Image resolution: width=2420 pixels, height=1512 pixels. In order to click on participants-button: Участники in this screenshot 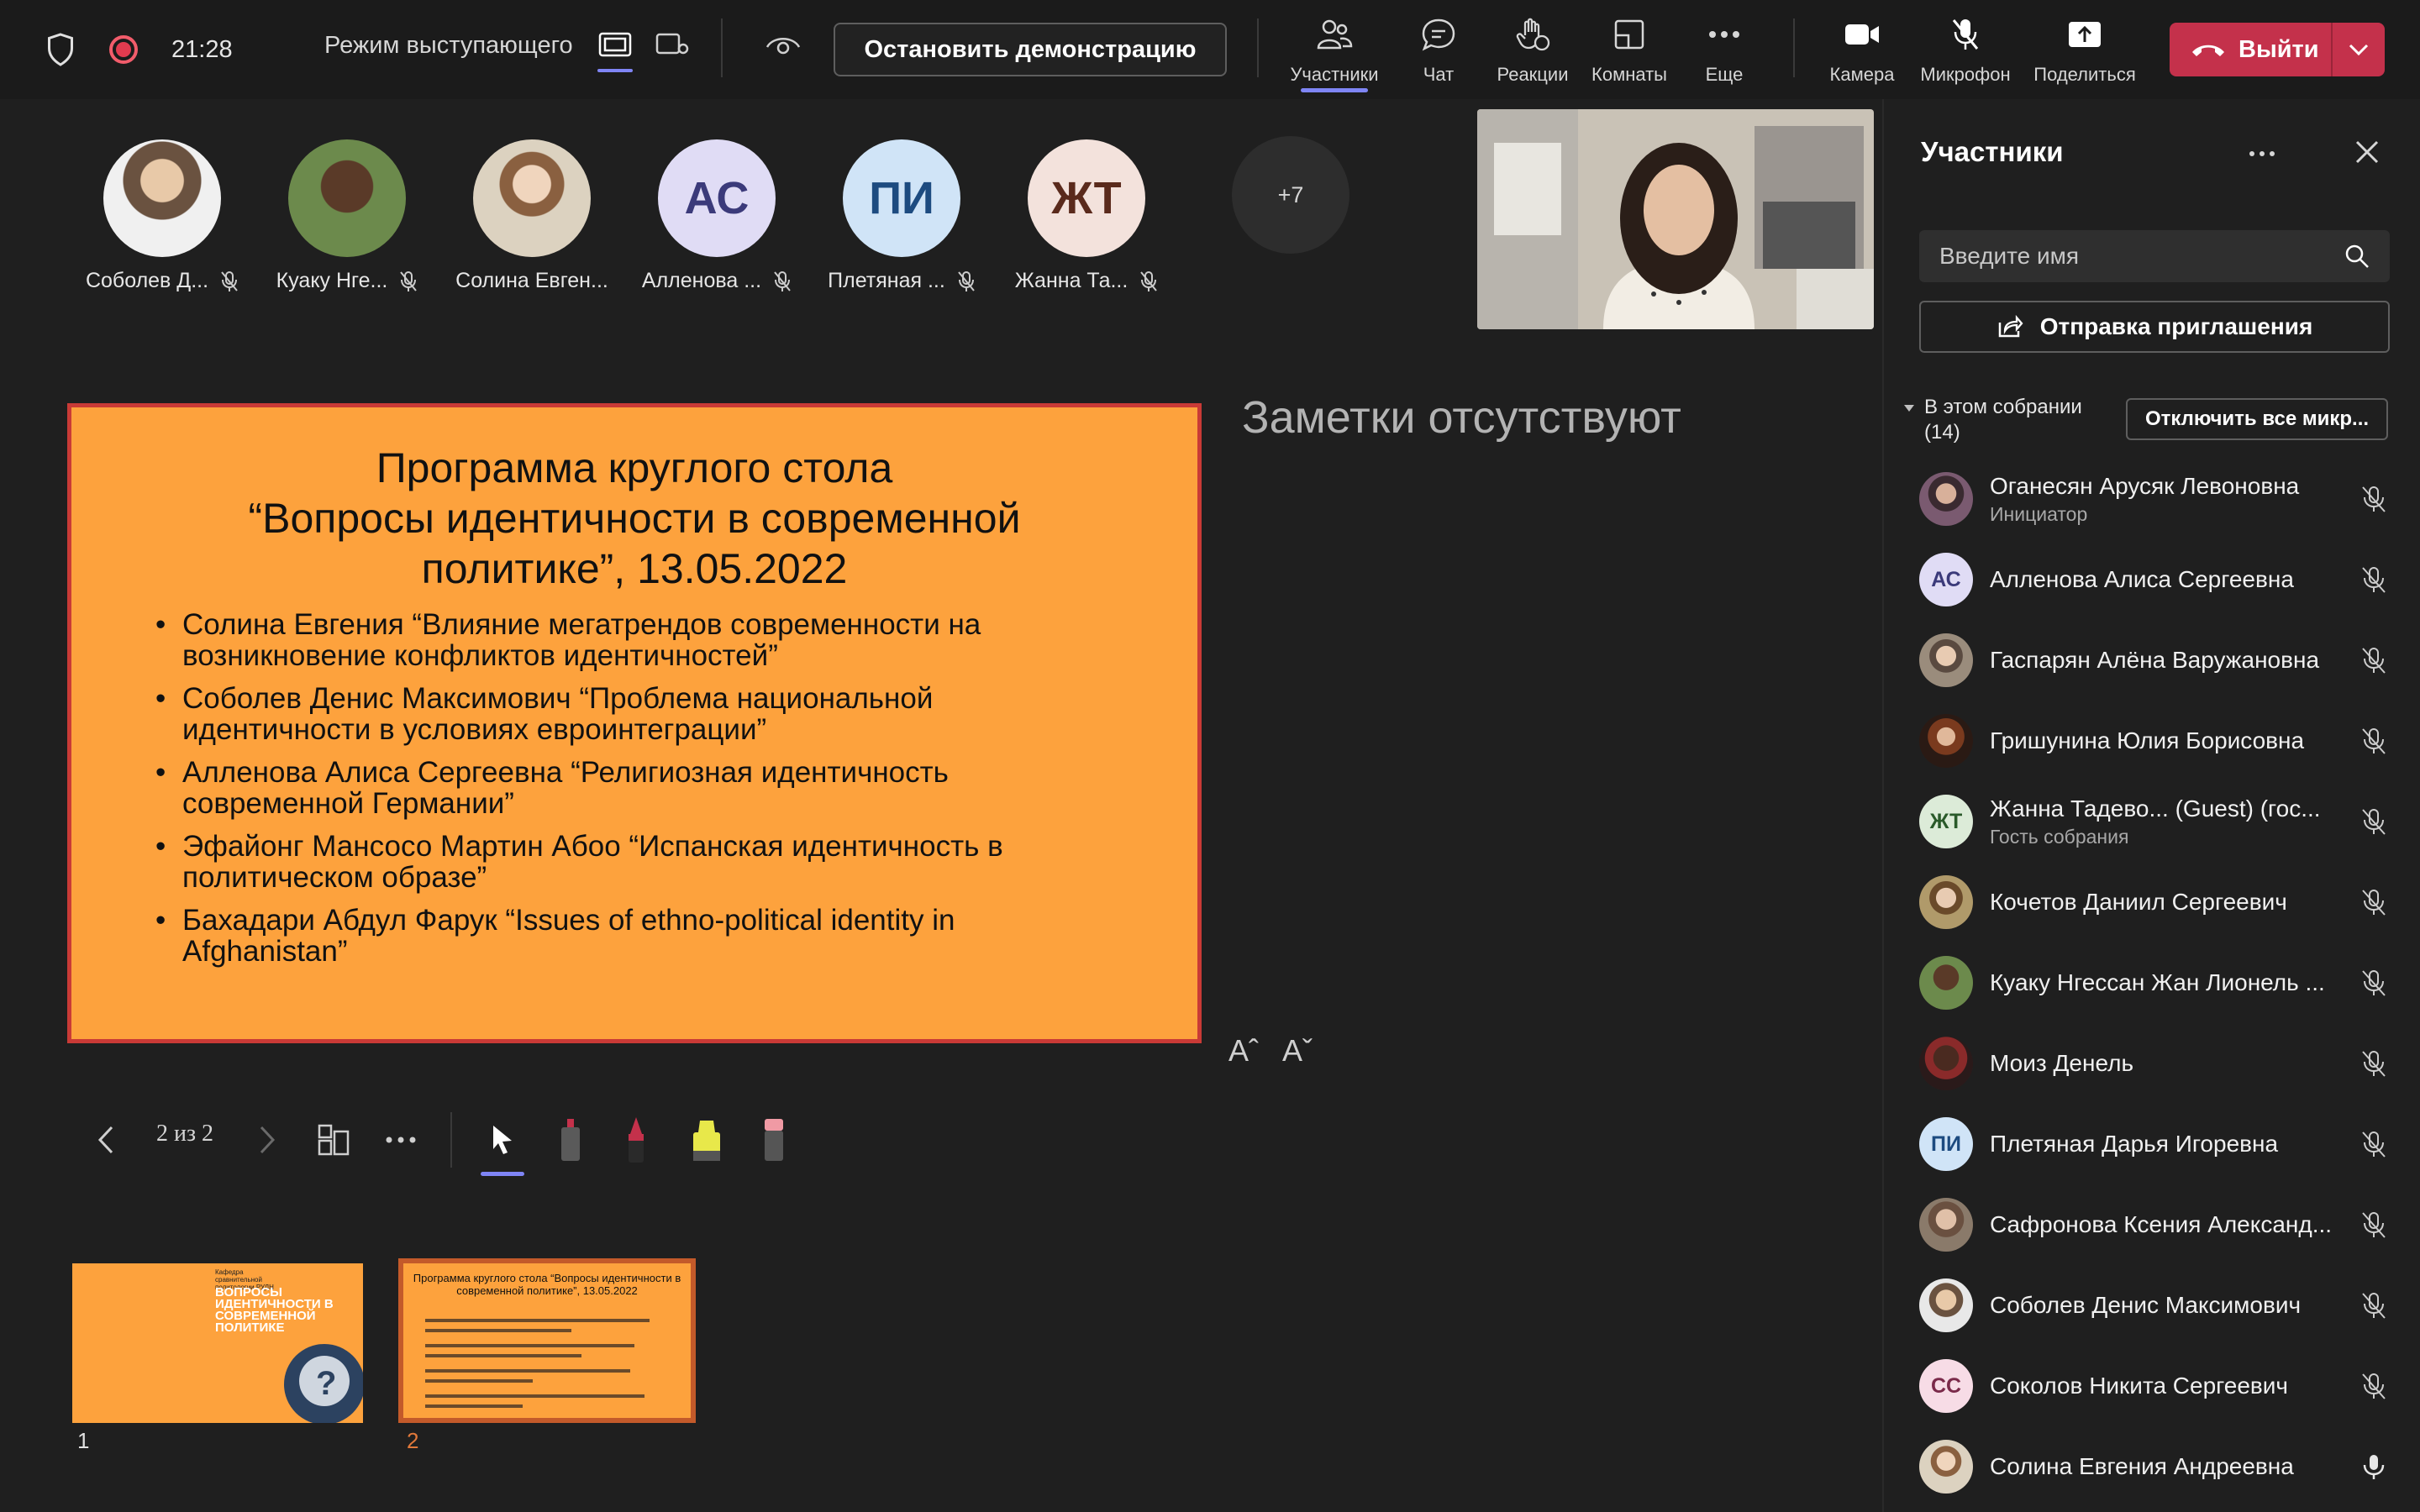, I will do `click(1334, 53)`.